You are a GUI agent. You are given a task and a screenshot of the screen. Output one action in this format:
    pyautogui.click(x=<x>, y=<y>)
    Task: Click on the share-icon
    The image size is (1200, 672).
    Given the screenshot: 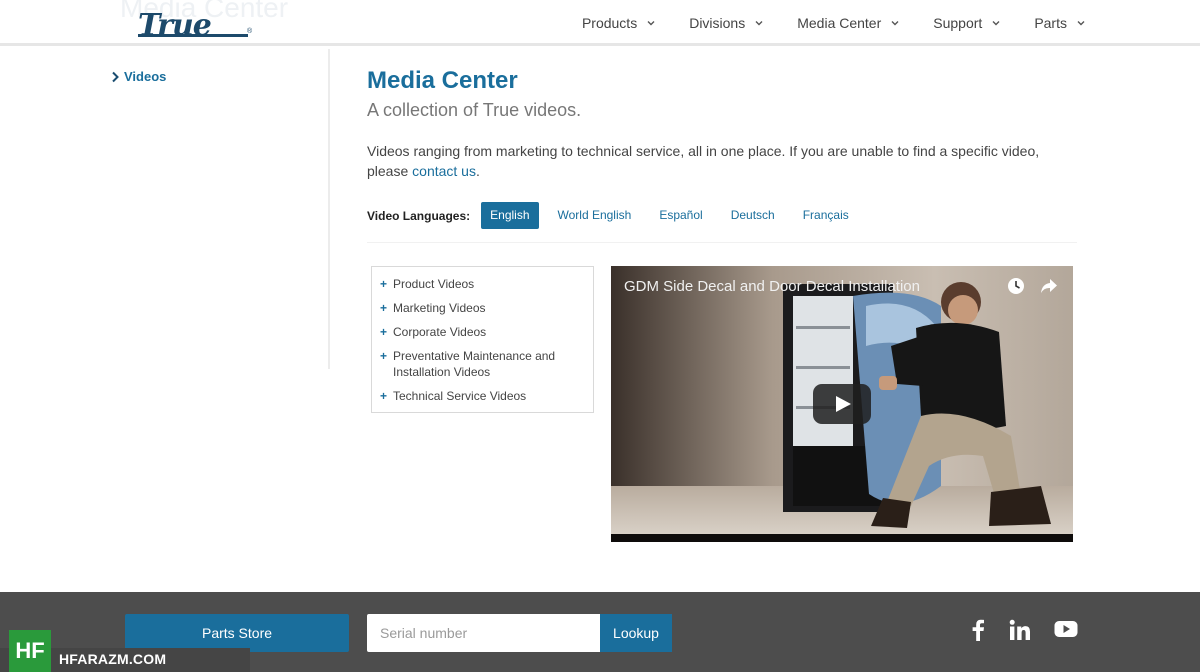 What is the action you would take?
    pyautogui.click(x=1049, y=286)
    